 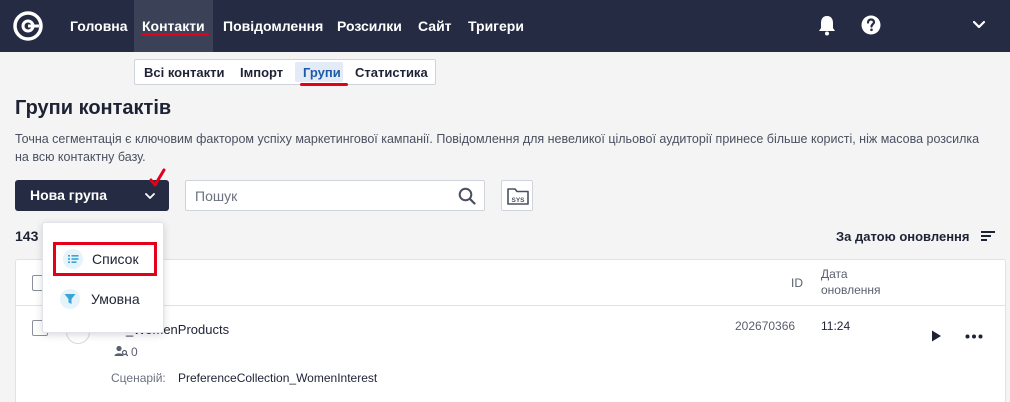 I want to click on nav-item-site: Сайт, so click(x=435, y=26).